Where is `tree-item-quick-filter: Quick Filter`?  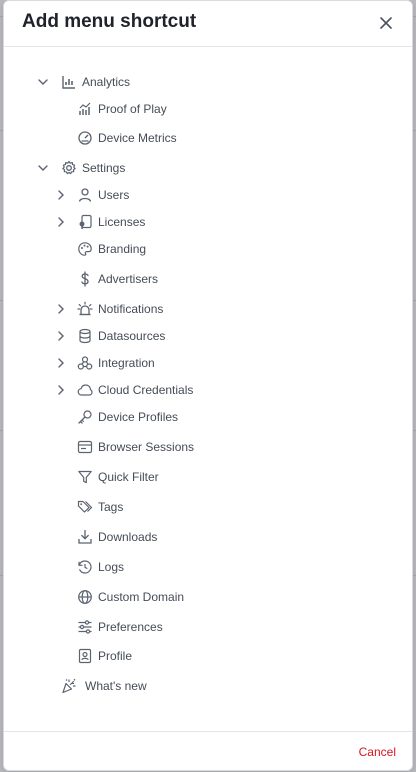 tree-item-quick-filter: Quick Filter is located at coordinates (226, 477).